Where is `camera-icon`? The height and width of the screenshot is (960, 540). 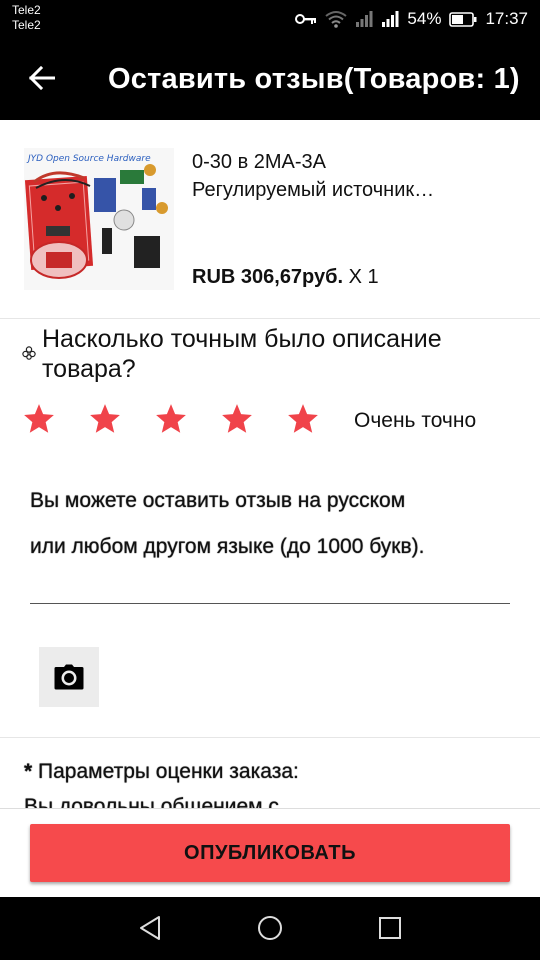 camera-icon is located at coordinates (69, 677).